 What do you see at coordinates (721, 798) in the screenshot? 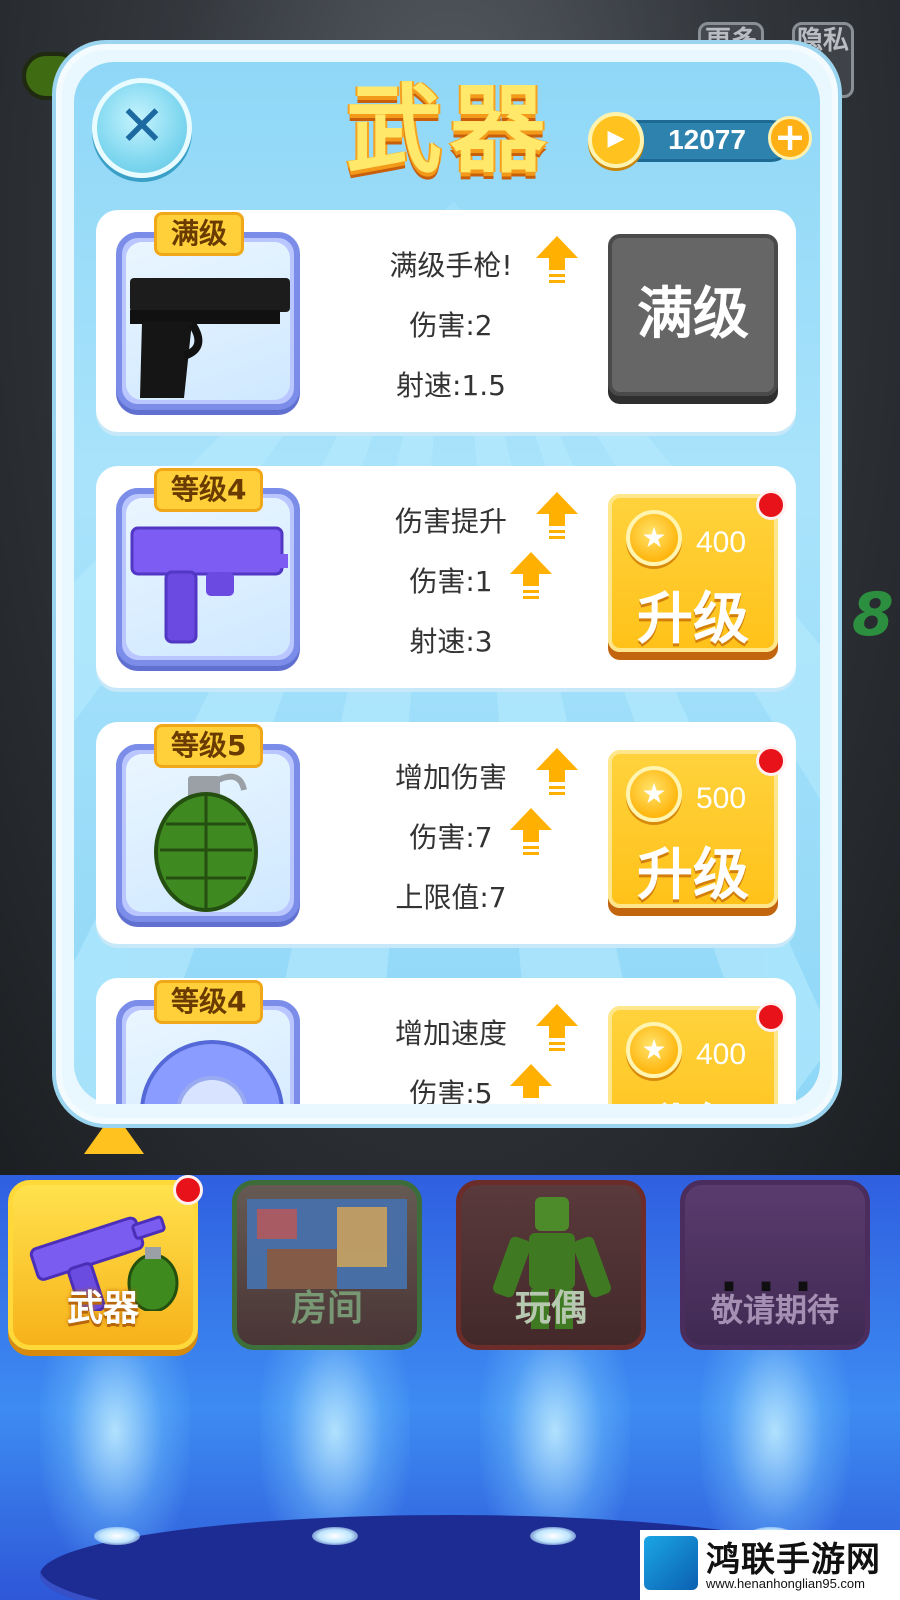
I see `upgrade-cost: 500` at bounding box center [721, 798].